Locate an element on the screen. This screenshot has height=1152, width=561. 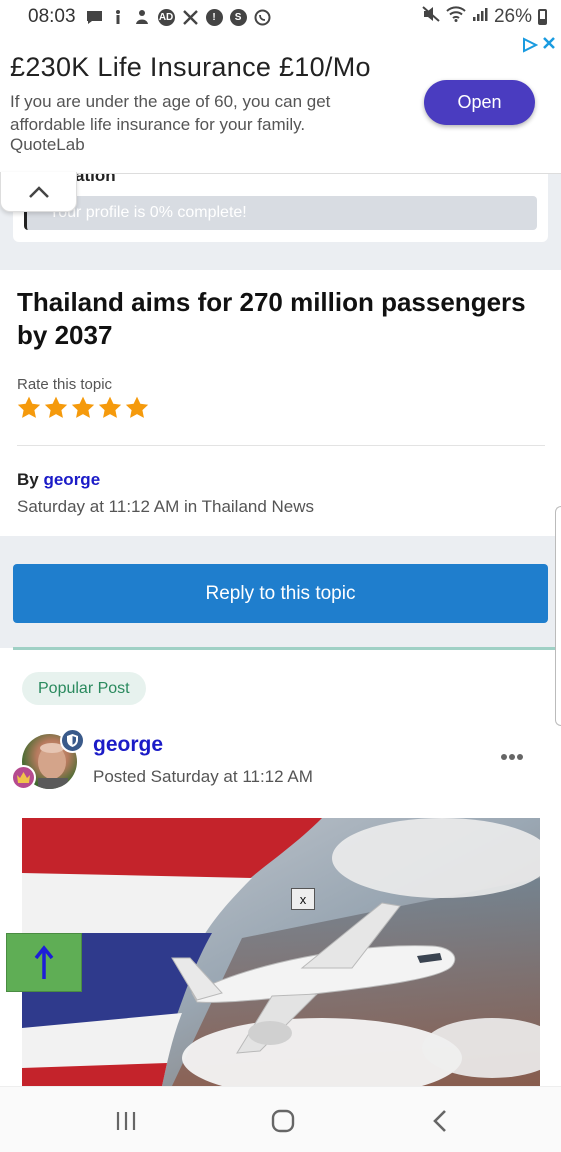
rating-stars is located at coordinates (83, 408).